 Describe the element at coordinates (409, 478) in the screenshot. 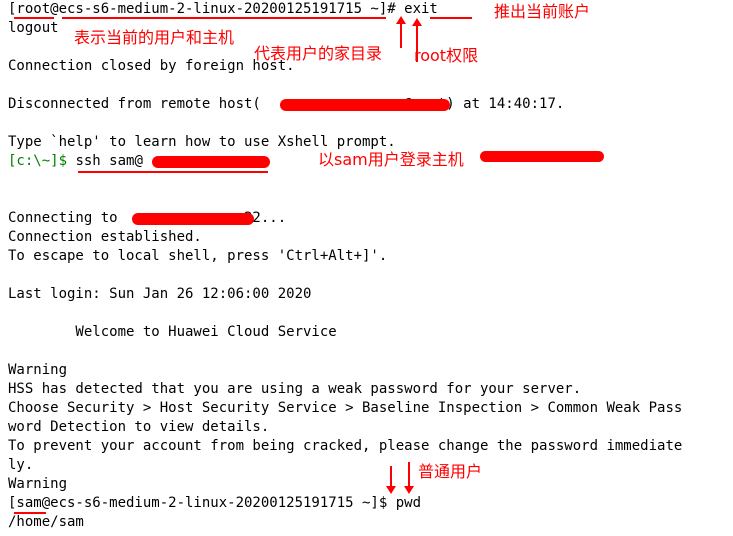

I see `normal-user-arrow` at that location.